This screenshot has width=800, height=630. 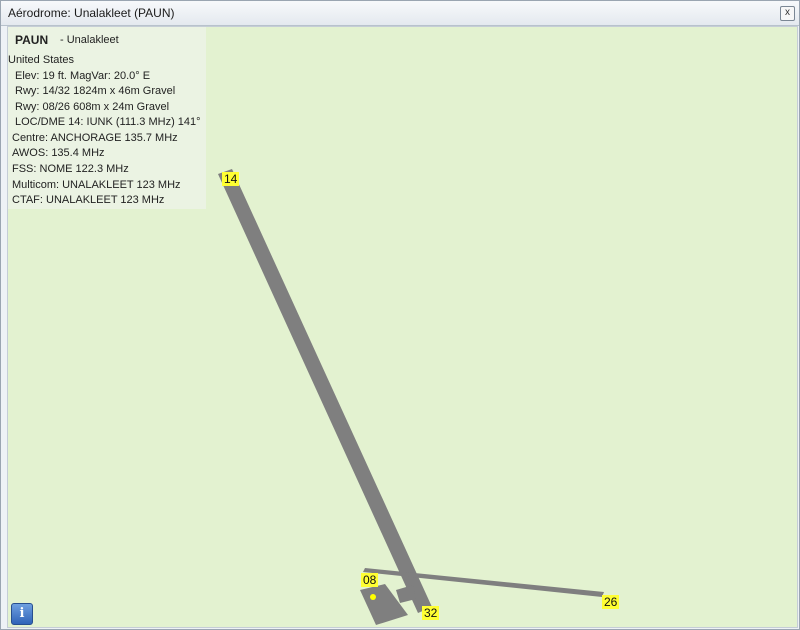 I want to click on info-line: AWOS: 135.4 MHz, so click(x=58, y=153).